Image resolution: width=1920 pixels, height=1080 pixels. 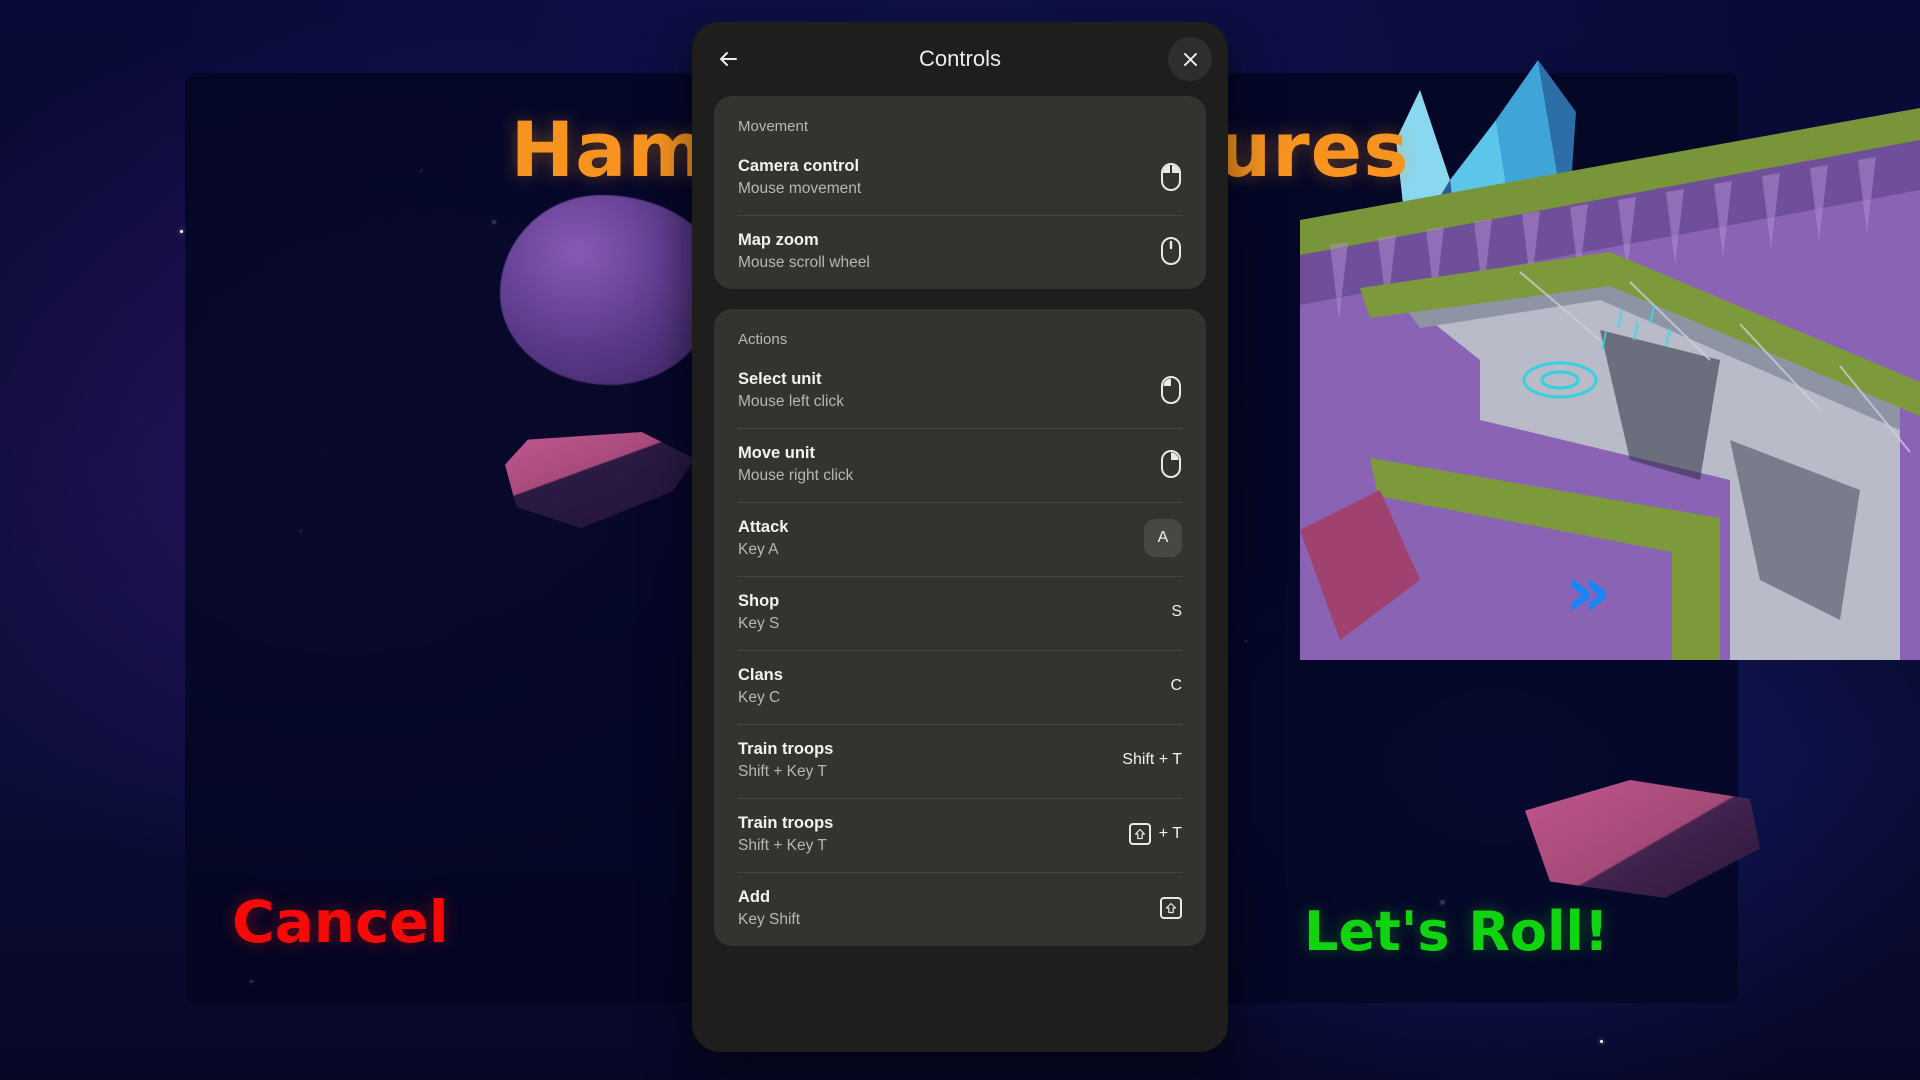 I want to click on control-label: Move unit, so click(x=776, y=452).